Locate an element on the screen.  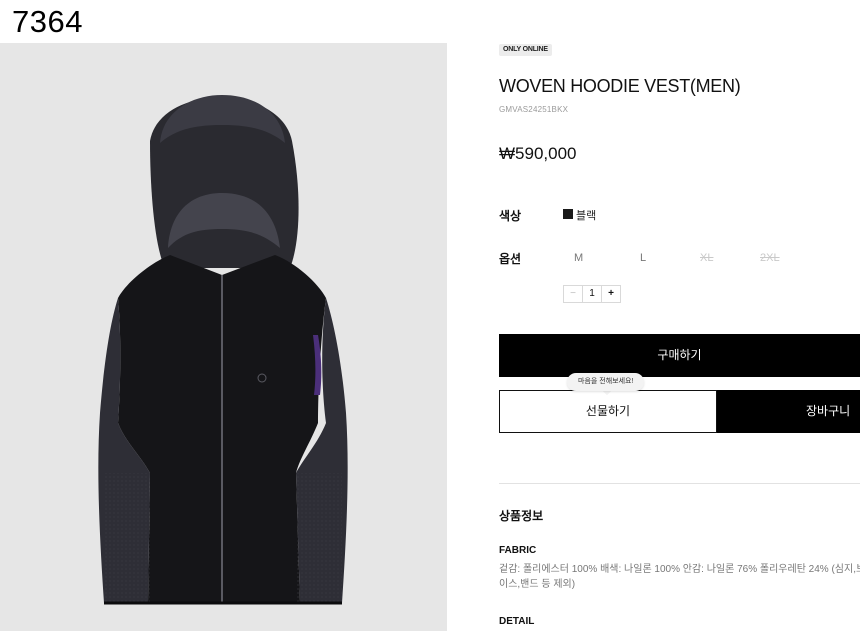
product-sku: GMVAS24251BKX is located at coordinates (534, 109).